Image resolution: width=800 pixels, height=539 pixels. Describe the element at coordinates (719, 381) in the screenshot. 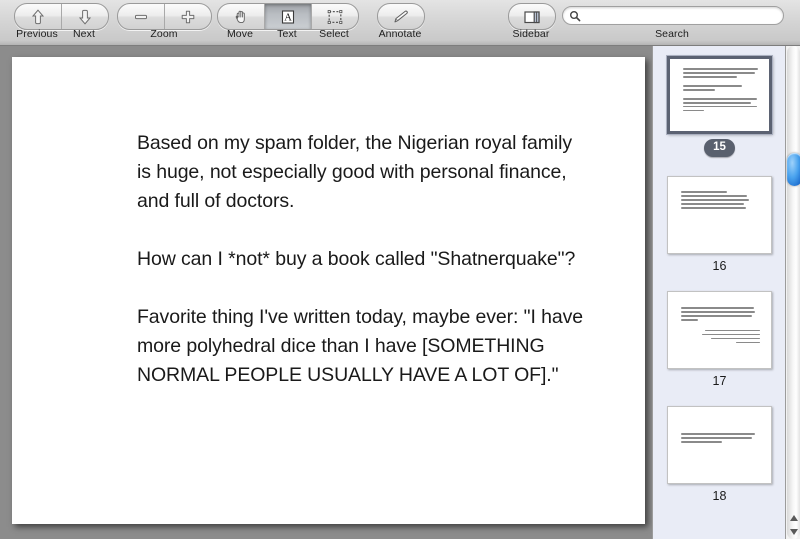

I see `thumbnail-page-number-17: 17` at that location.